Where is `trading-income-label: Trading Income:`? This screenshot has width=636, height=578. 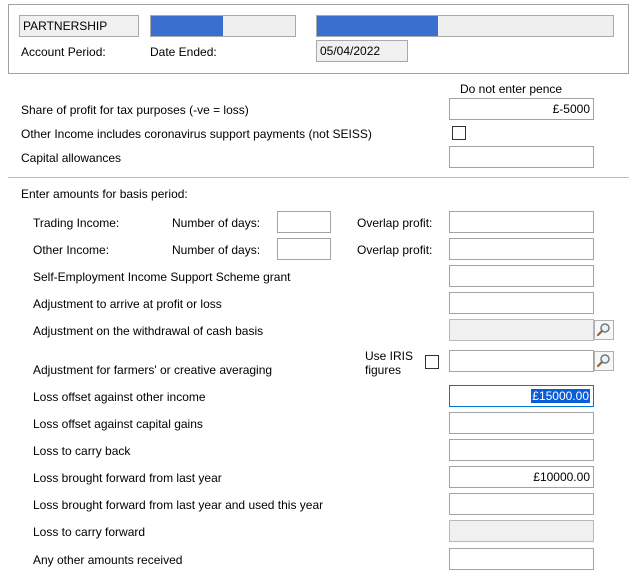 trading-income-label: Trading Income: is located at coordinates (76, 223).